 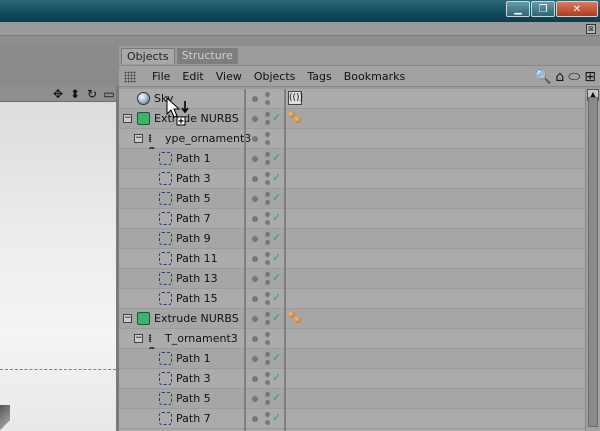 I want to click on tree-row: Path 9 ✓, so click(x=352, y=239).